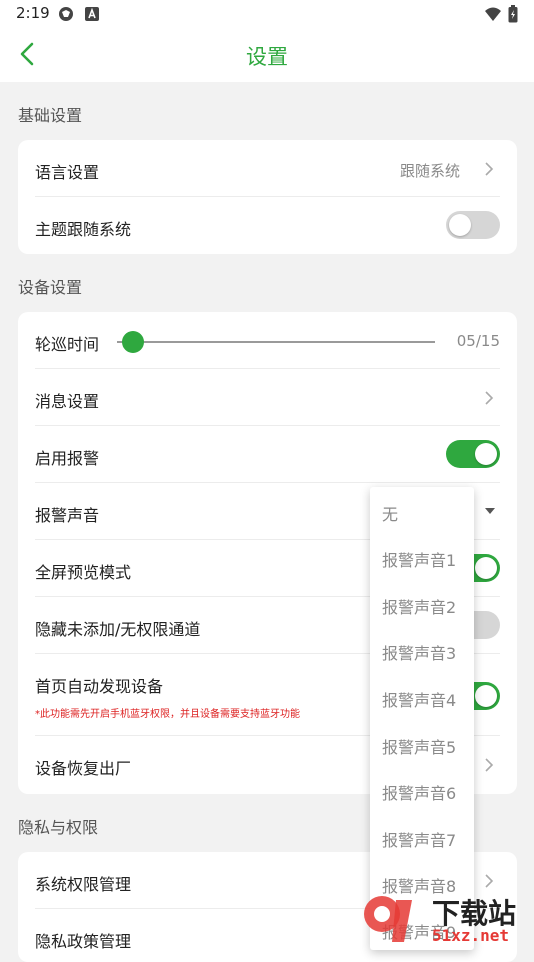 This screenshot has height=962, width=534. I want to click on dropdown-option: 报警声音4, so click(419, 699).